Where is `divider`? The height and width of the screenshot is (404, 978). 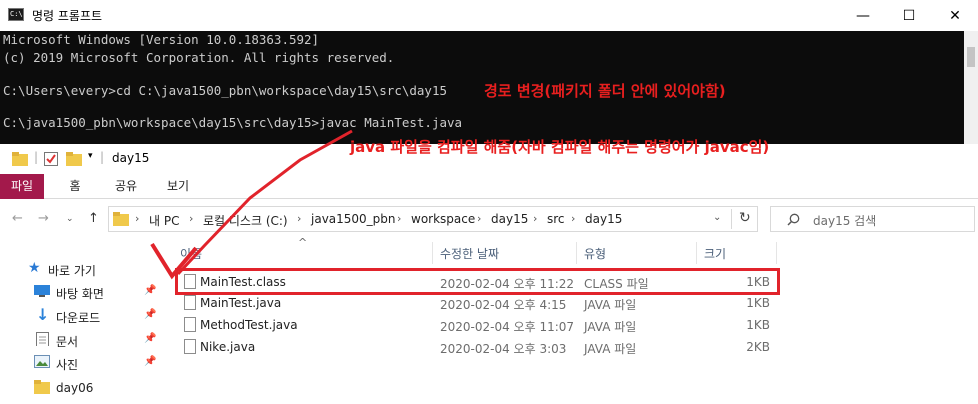
divider is located at coordinates (731, 219).